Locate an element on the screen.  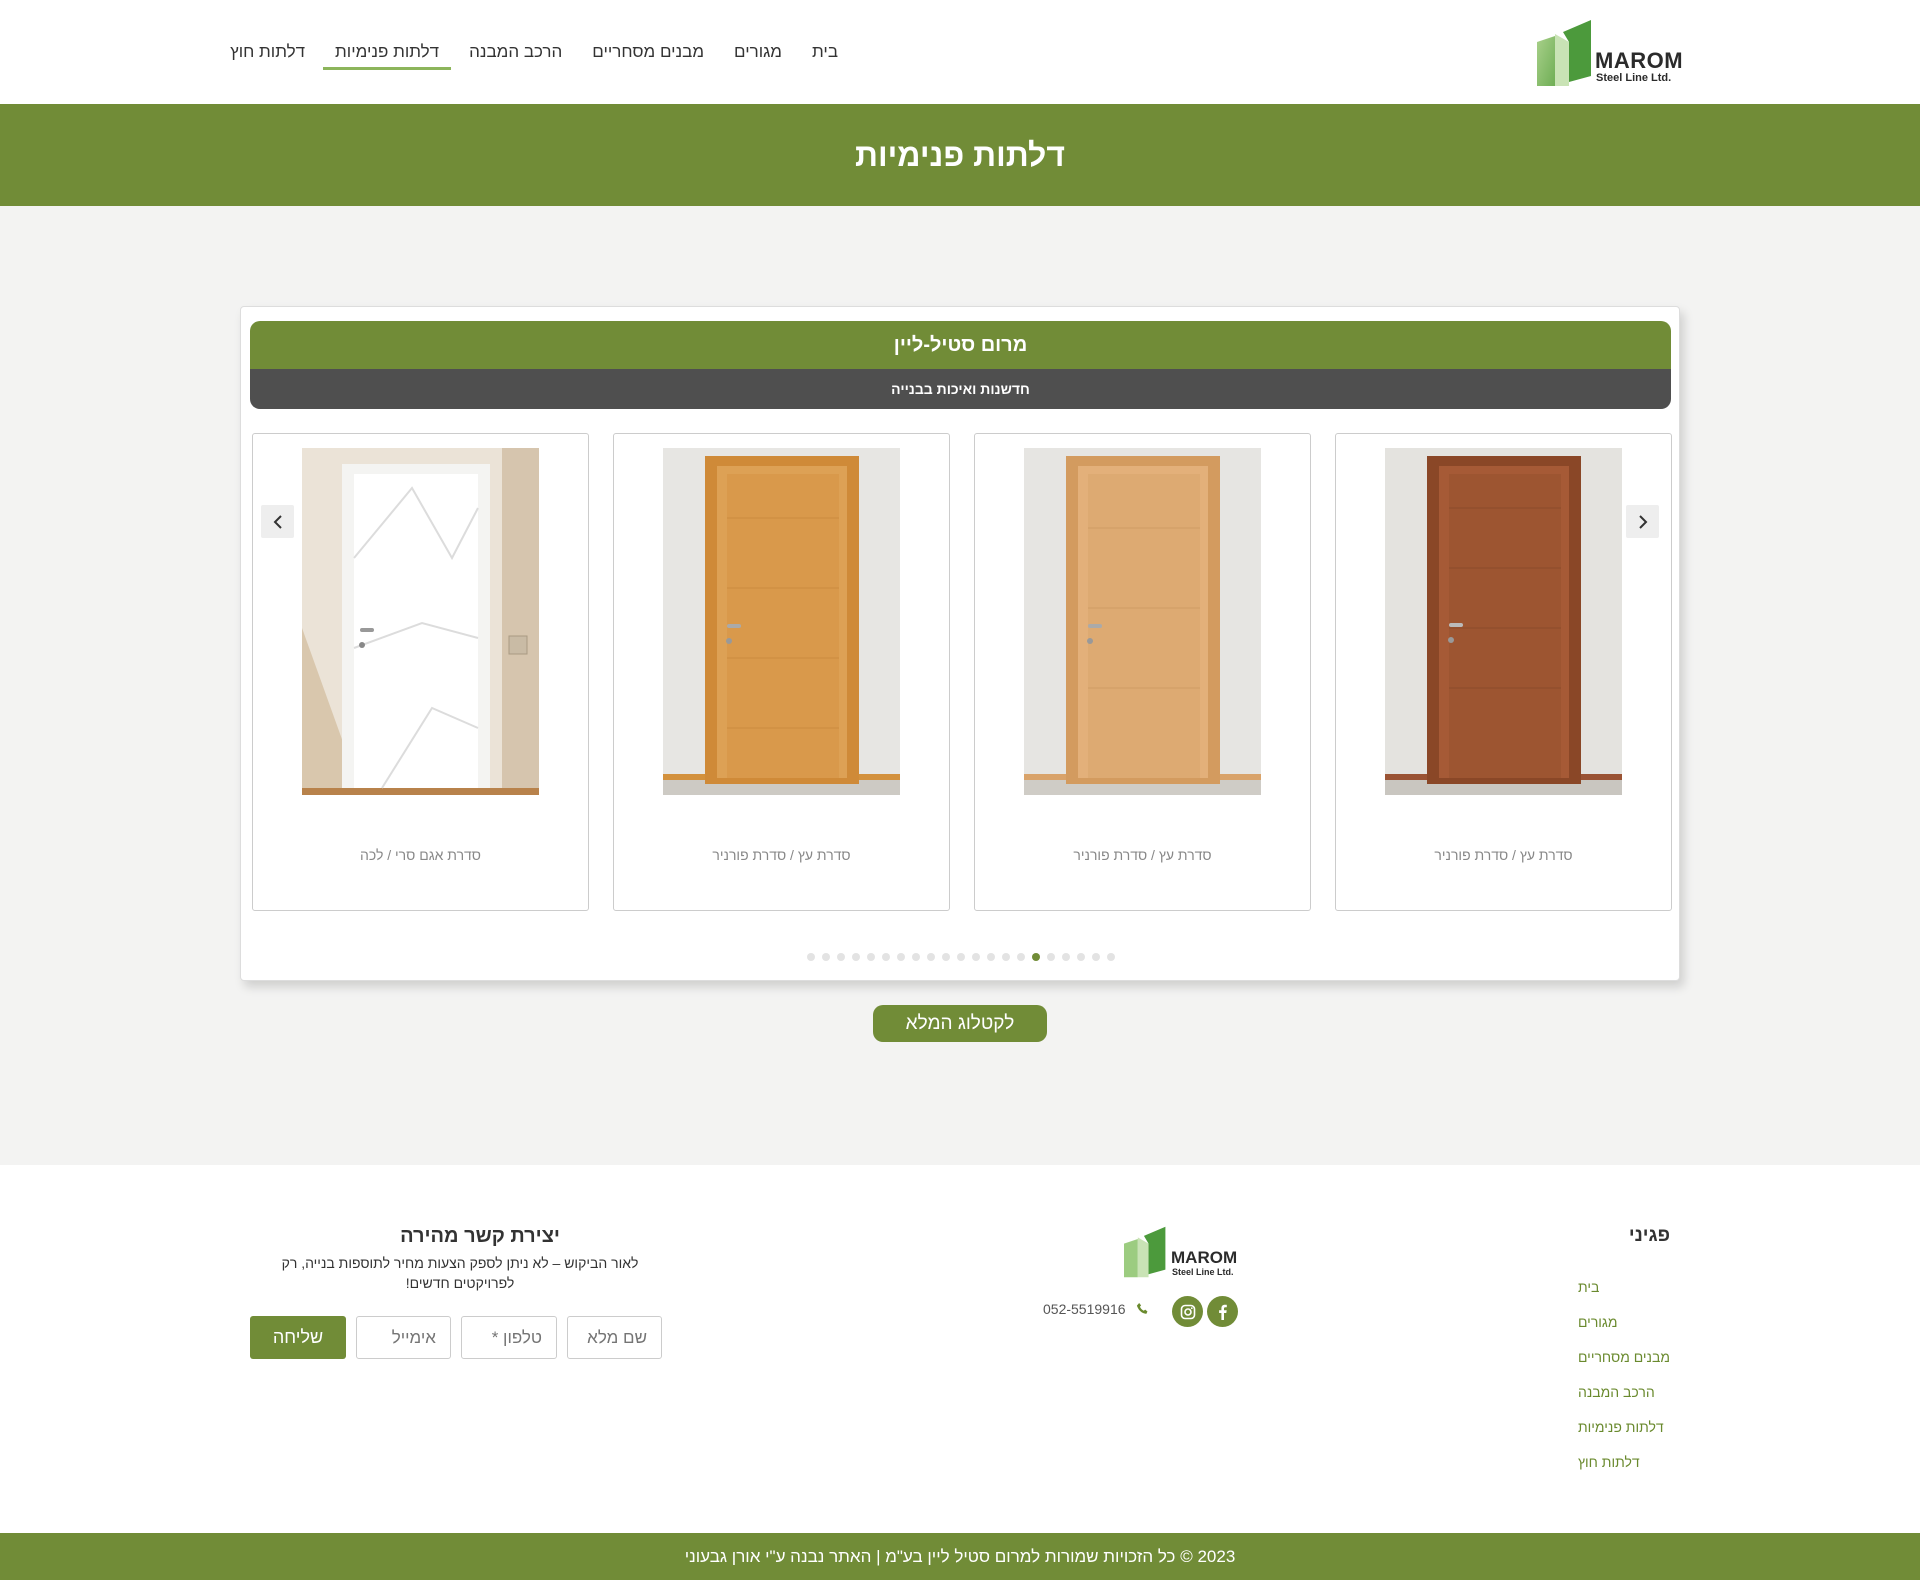
footer-link-commercial: מבנים מסחריים is located at coordinates (1624, 1357).